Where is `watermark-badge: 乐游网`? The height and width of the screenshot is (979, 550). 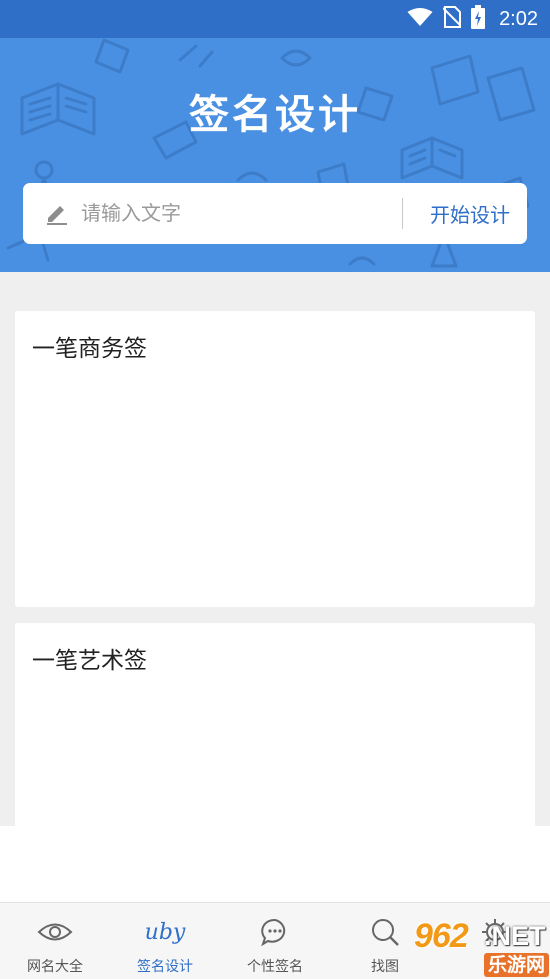
watermark-badge: 乐游网 is located at coordinates (517, 965).